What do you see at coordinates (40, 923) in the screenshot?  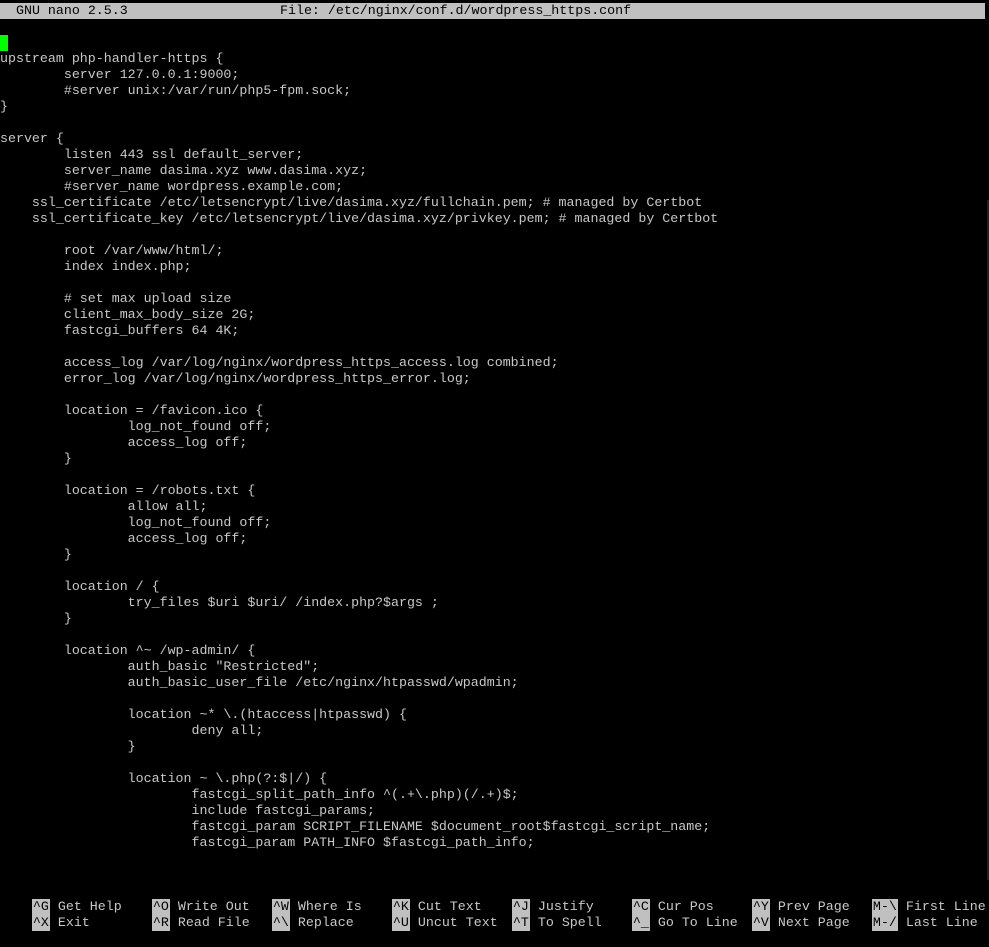 I see `shortcut-key: ^X` at bounding box center [40, 923].